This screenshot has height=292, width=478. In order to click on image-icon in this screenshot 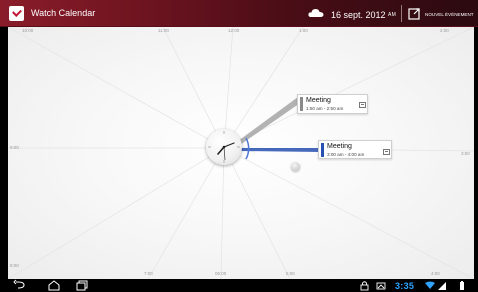, I will do `click(381, 286)`.